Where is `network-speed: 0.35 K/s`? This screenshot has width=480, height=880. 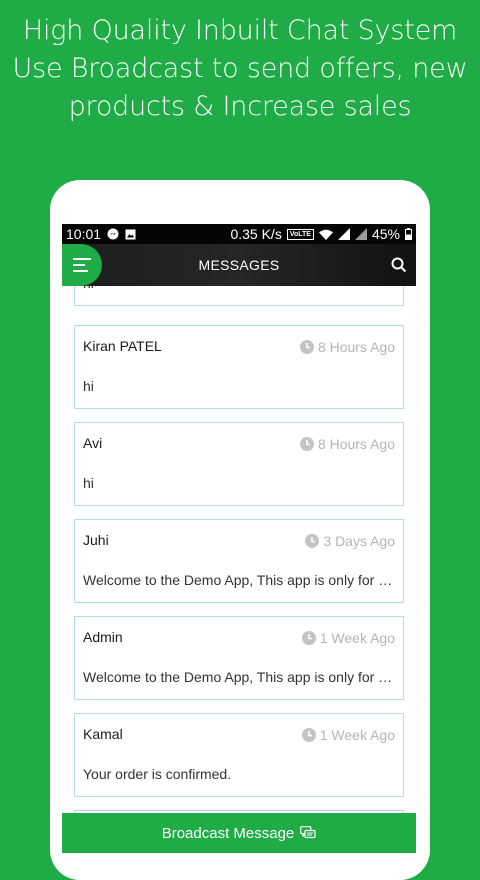 network-speed: 0.35 K/s is located at coordinates (256, 234).